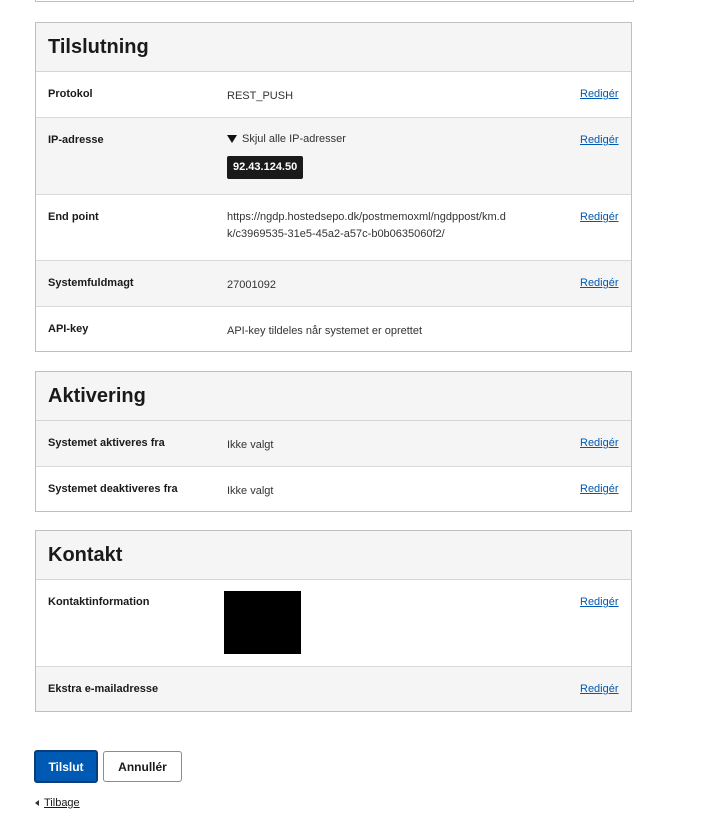  Describe the element at coordinates (232, 138) in the screenshot. I see `triangle-down-icon` at that location.